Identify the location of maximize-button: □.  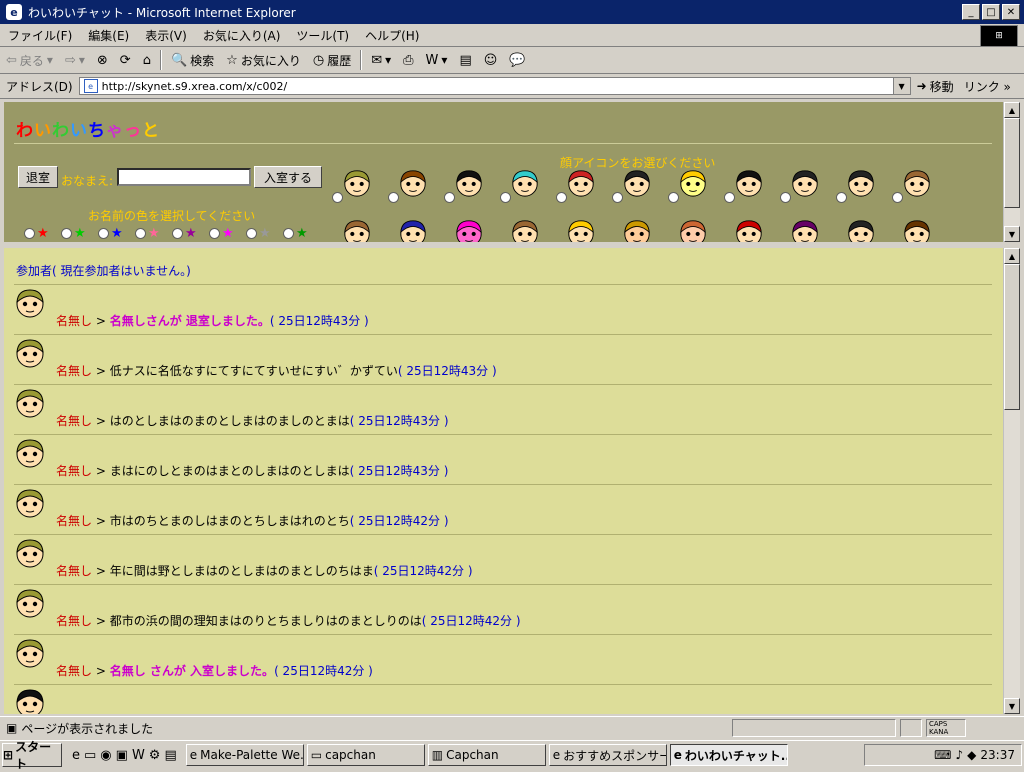
(991, 12).